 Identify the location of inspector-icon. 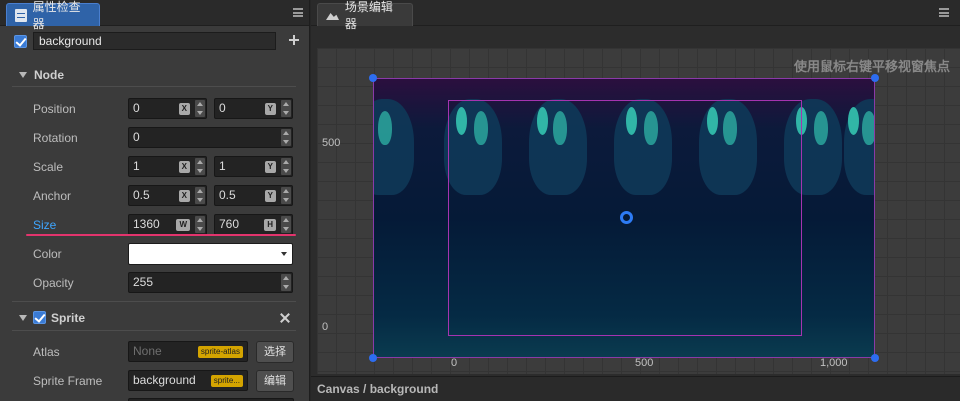
(21, 15).